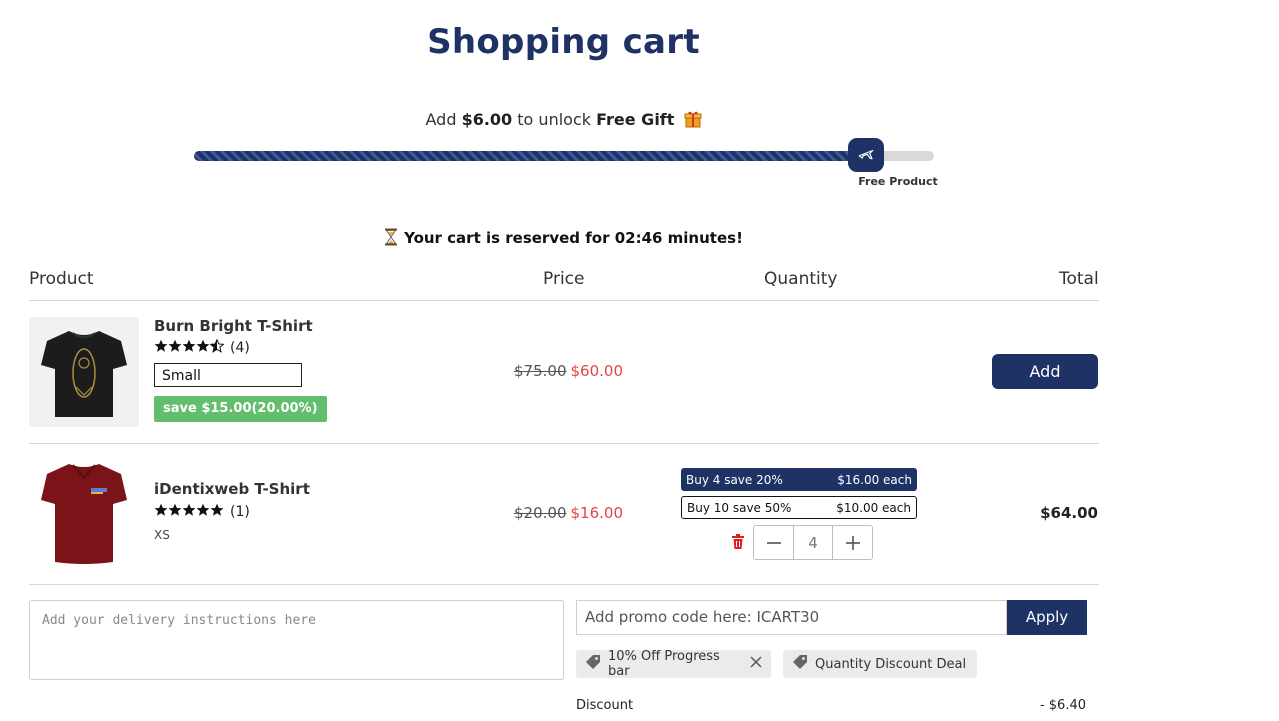 The width and height of the screenshot is (1279, 721). What do you see at coordinates (233, 326) in the screenshot?
I see `product-name: Burn Bright T-Shirt` at bounding box center [233, 326].